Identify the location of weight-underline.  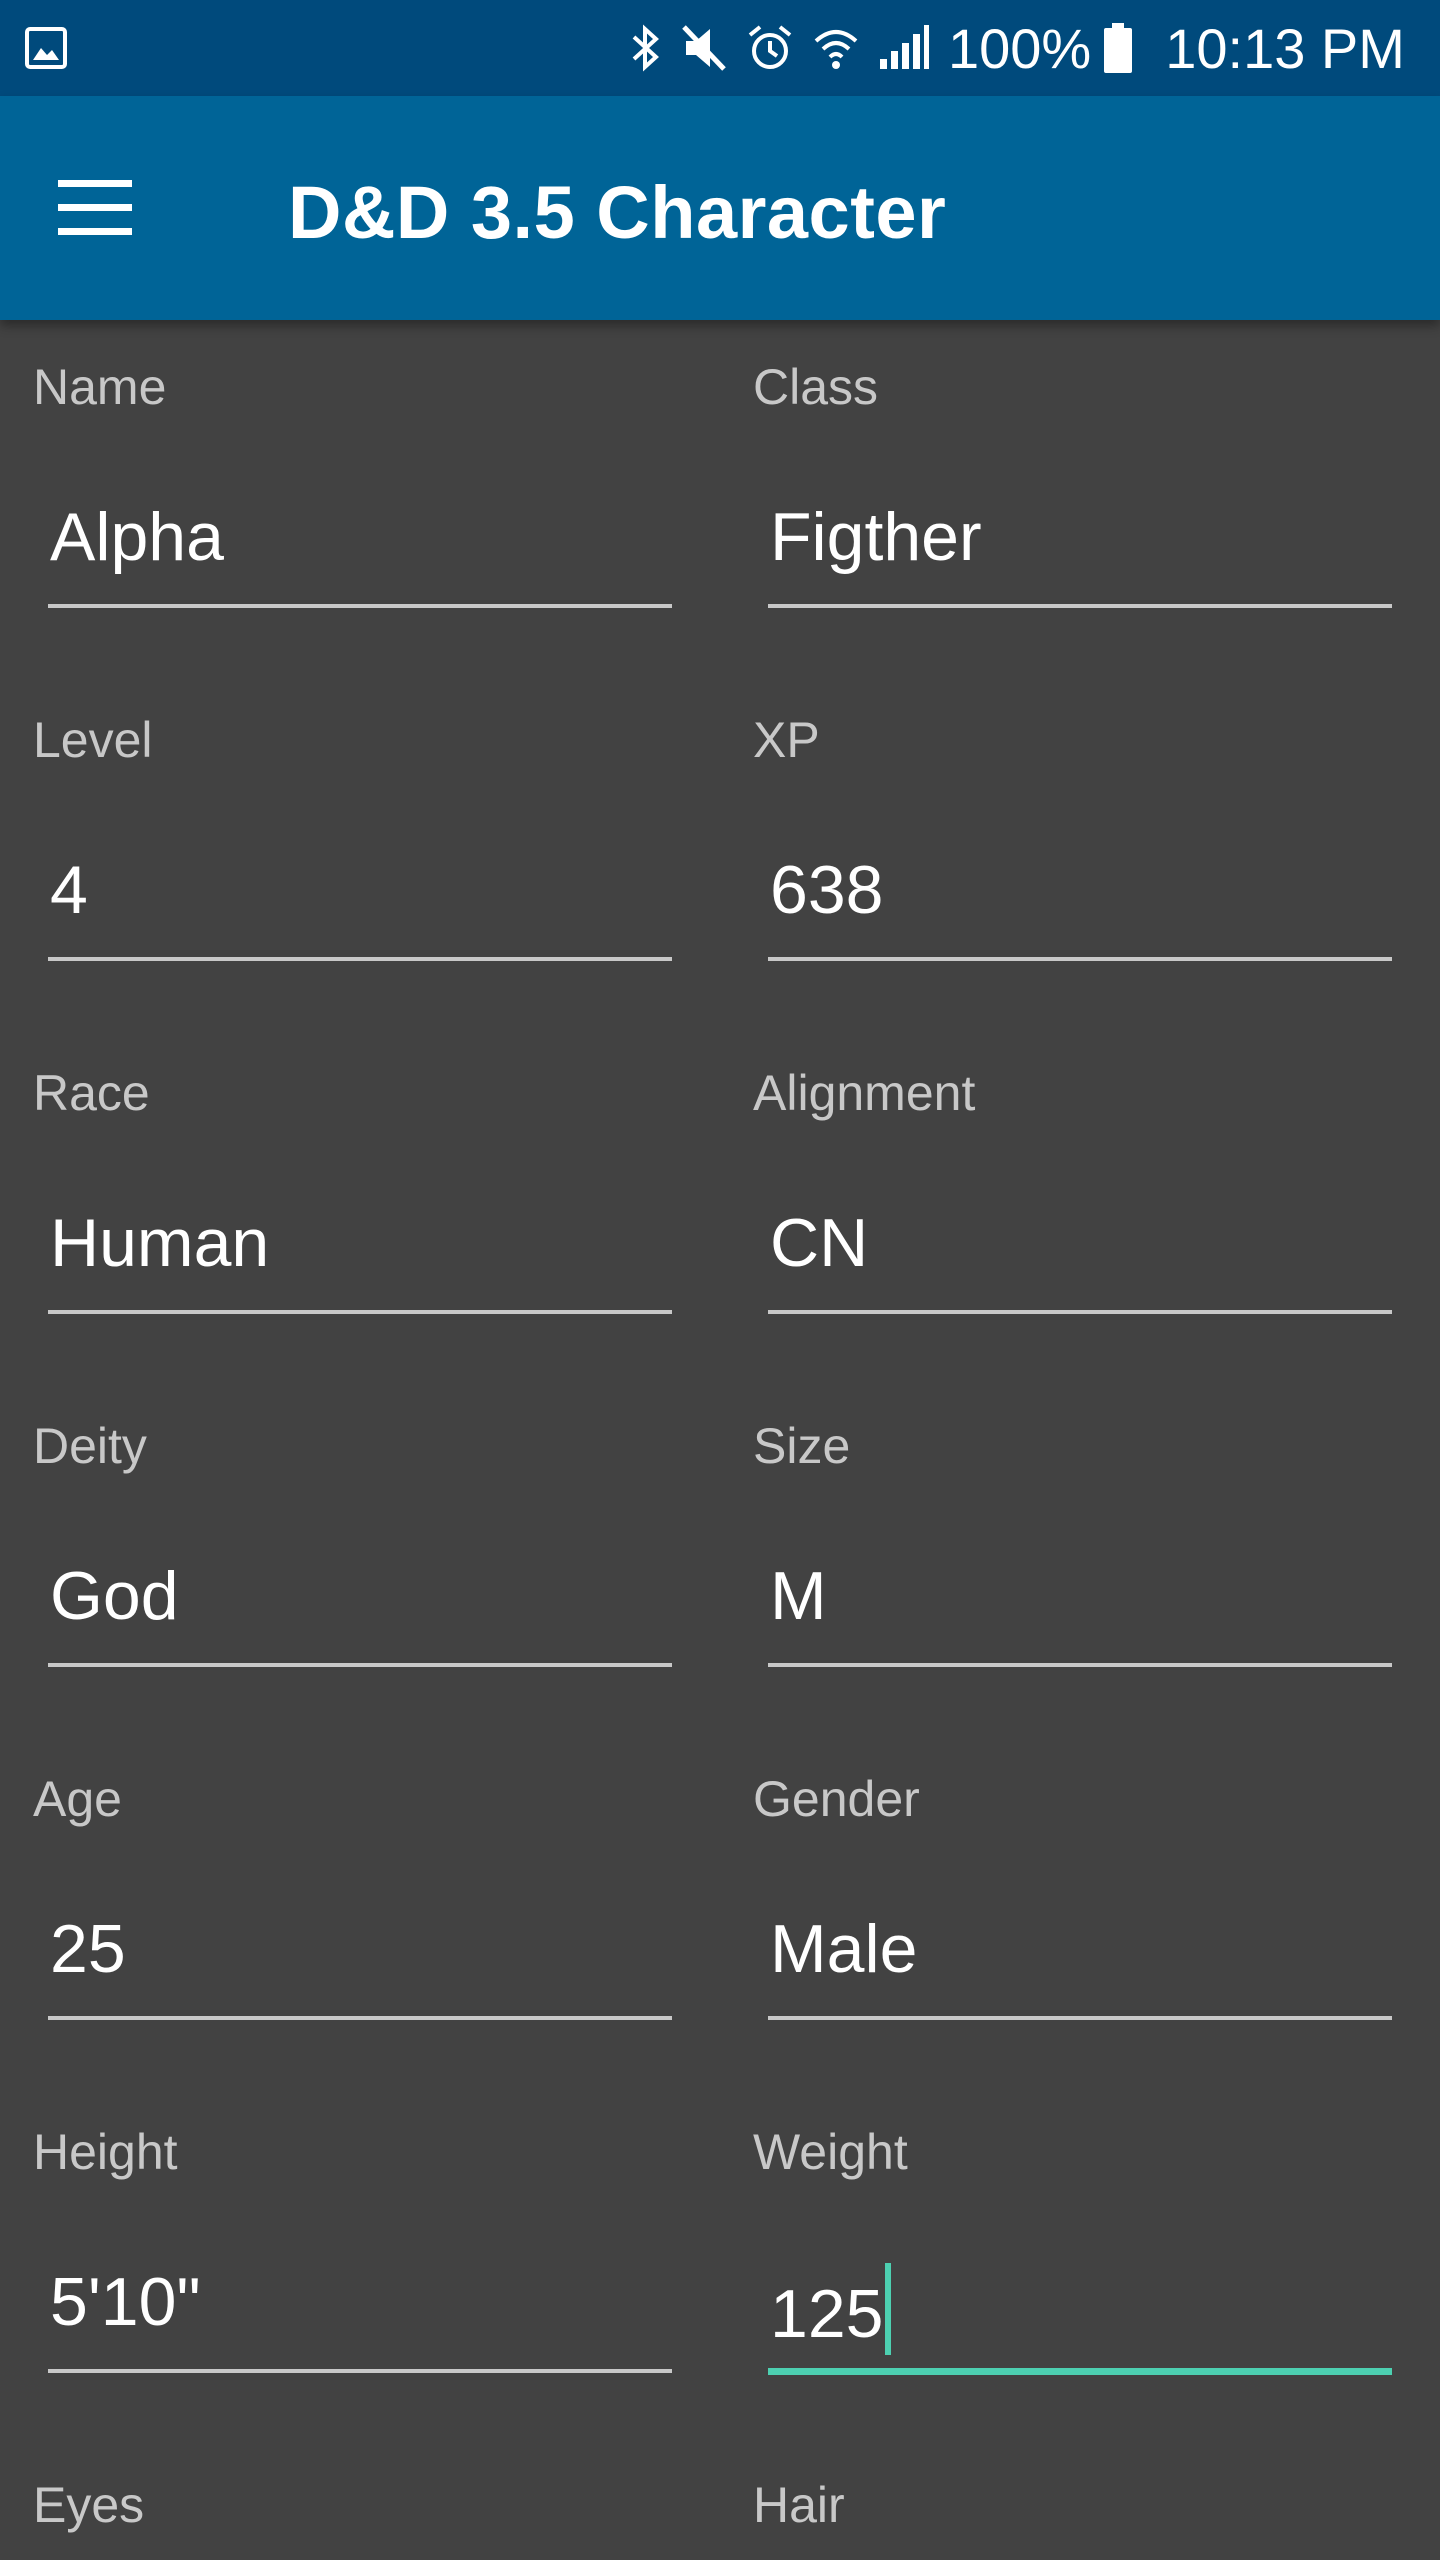
(1080, 2371).